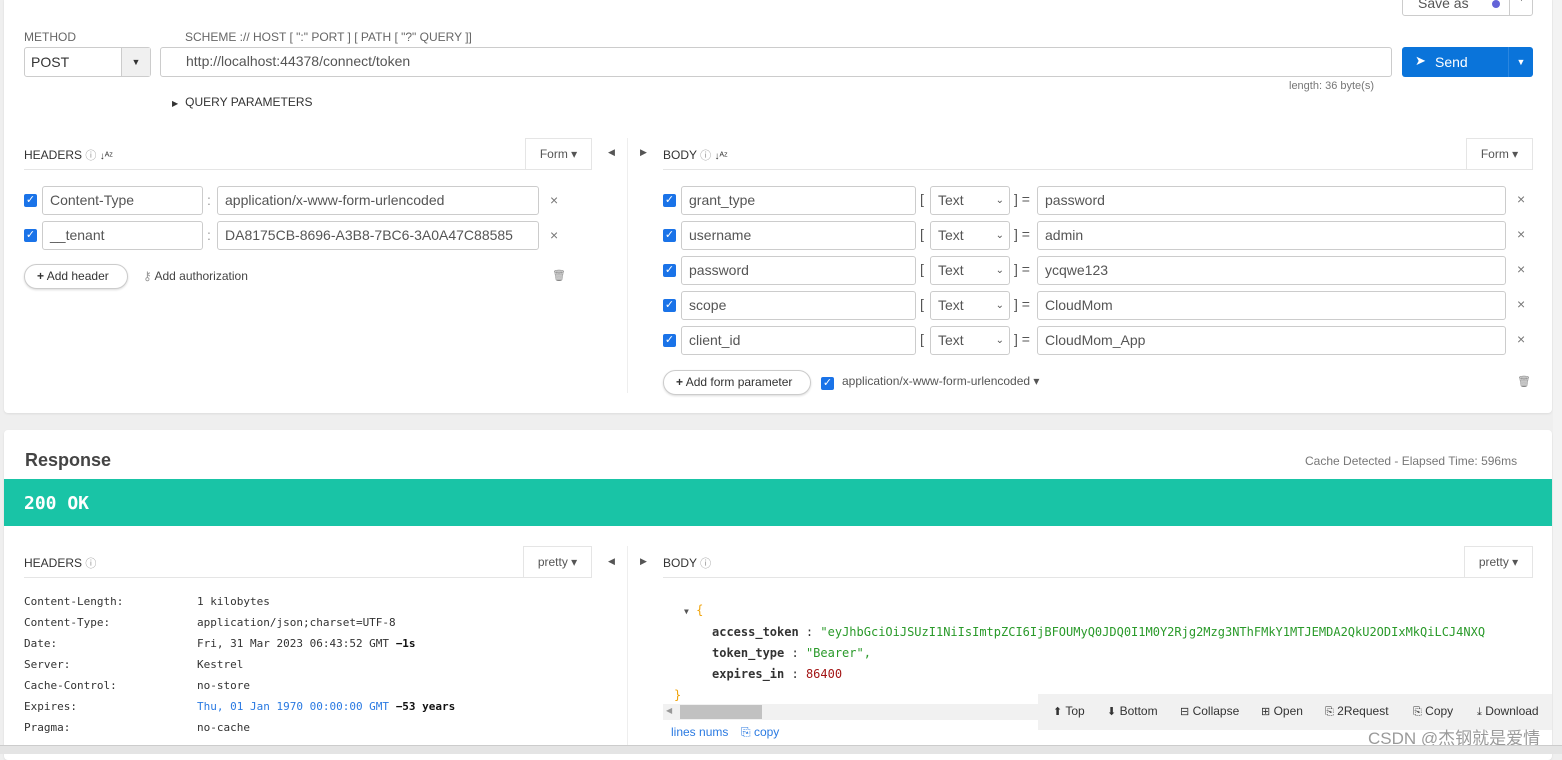 Image resolution: width=1562 pixels, height=760 pixels. I want to click on save-as-button: Save as ▼, so click(1467, 8).